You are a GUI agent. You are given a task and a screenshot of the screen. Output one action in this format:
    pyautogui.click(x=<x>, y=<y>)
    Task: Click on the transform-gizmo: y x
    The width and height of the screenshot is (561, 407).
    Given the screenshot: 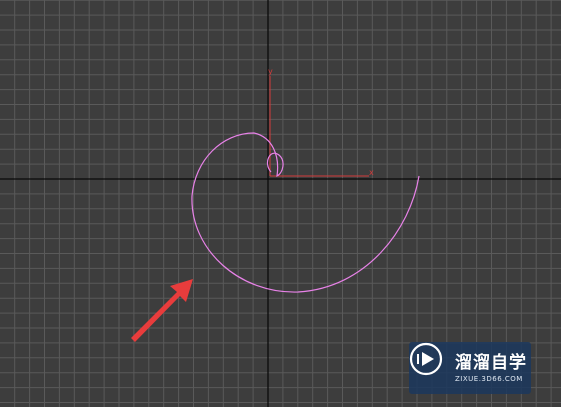 What is the action you would take?
    pyautogui.click(x=321, y=122)
    